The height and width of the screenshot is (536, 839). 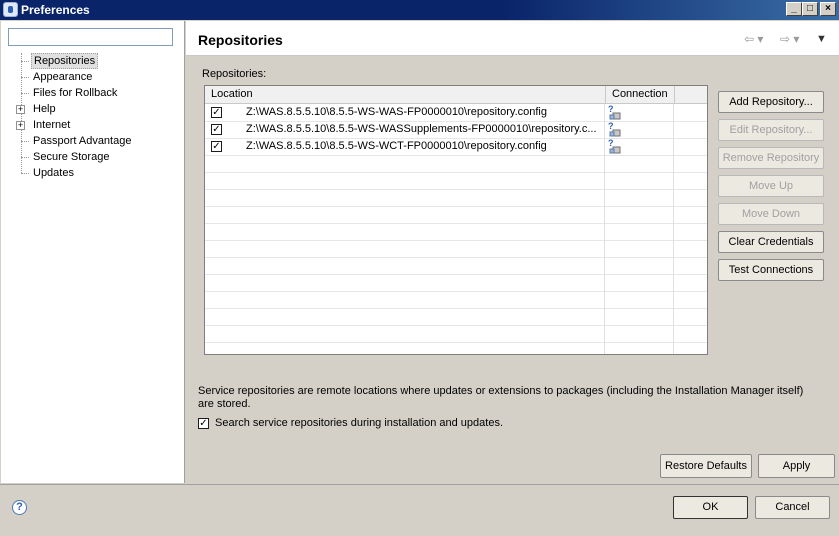 I want to click on tree-item-help: + Help, so click(x=92, y=109).